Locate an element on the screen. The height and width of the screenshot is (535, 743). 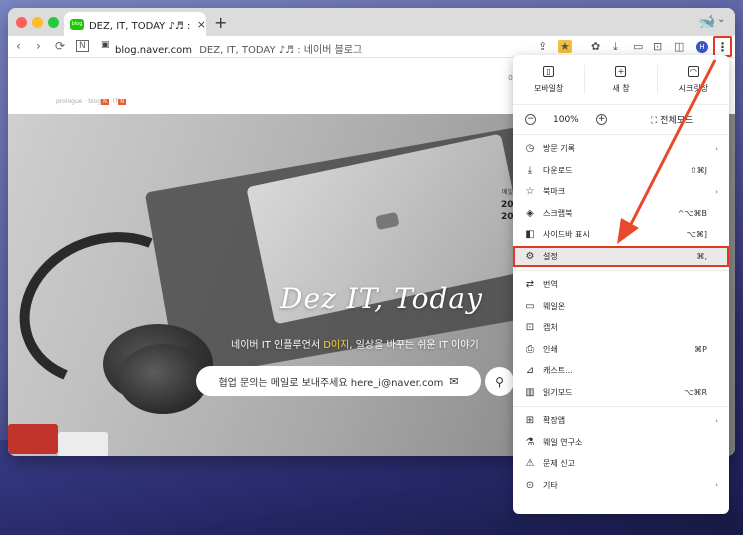
fullscreen-button: ⛶ 전체모드 is located at coordinates (672, 119).